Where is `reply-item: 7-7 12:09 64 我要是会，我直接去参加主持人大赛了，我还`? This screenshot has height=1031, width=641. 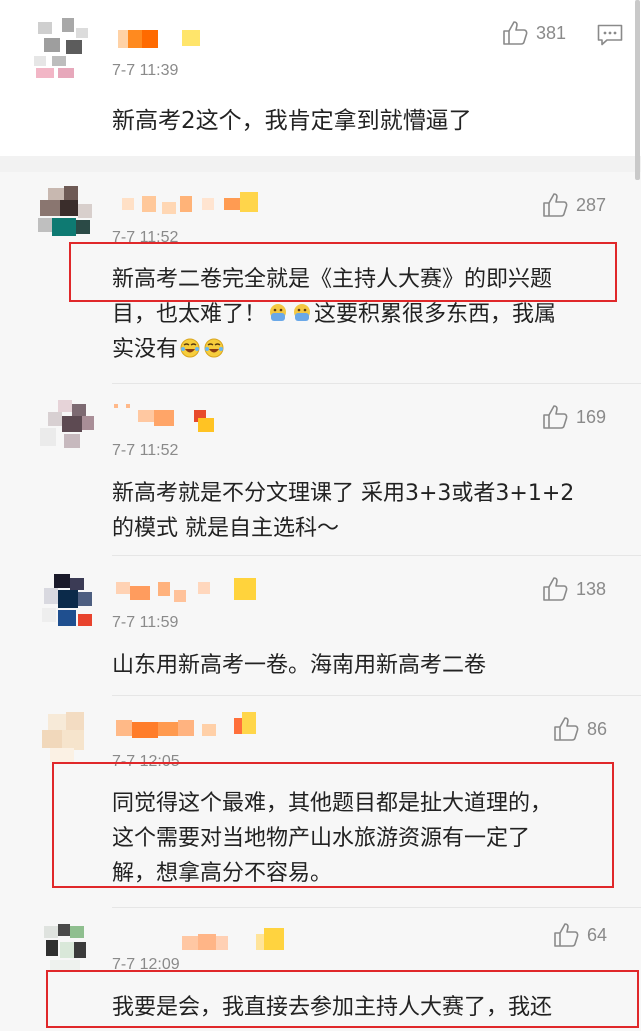
reply-item: 7-7 12:09 64 我要是会，我直接去参加主持人大赛了，我还 is located at coordinates (320, 969).